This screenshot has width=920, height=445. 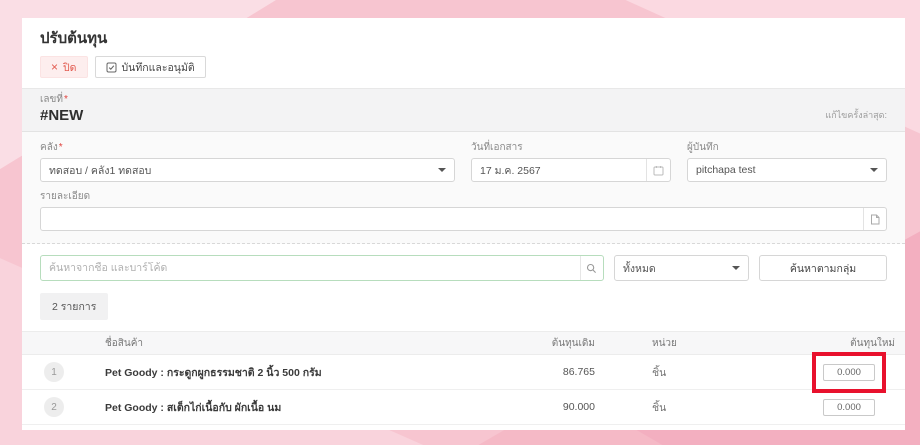 I want to click on group-search-button: ค้นหาตามกลุ่ม, so click(x=823, y=268).